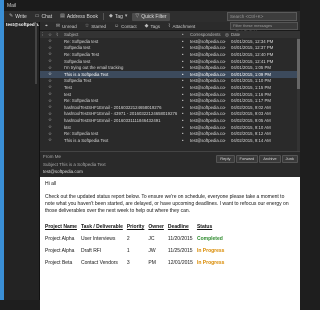  What do you see at coordinates (51, 184) in the screenshot?
I see `greeting-text: Hi all` at bounding box center [51, 184].